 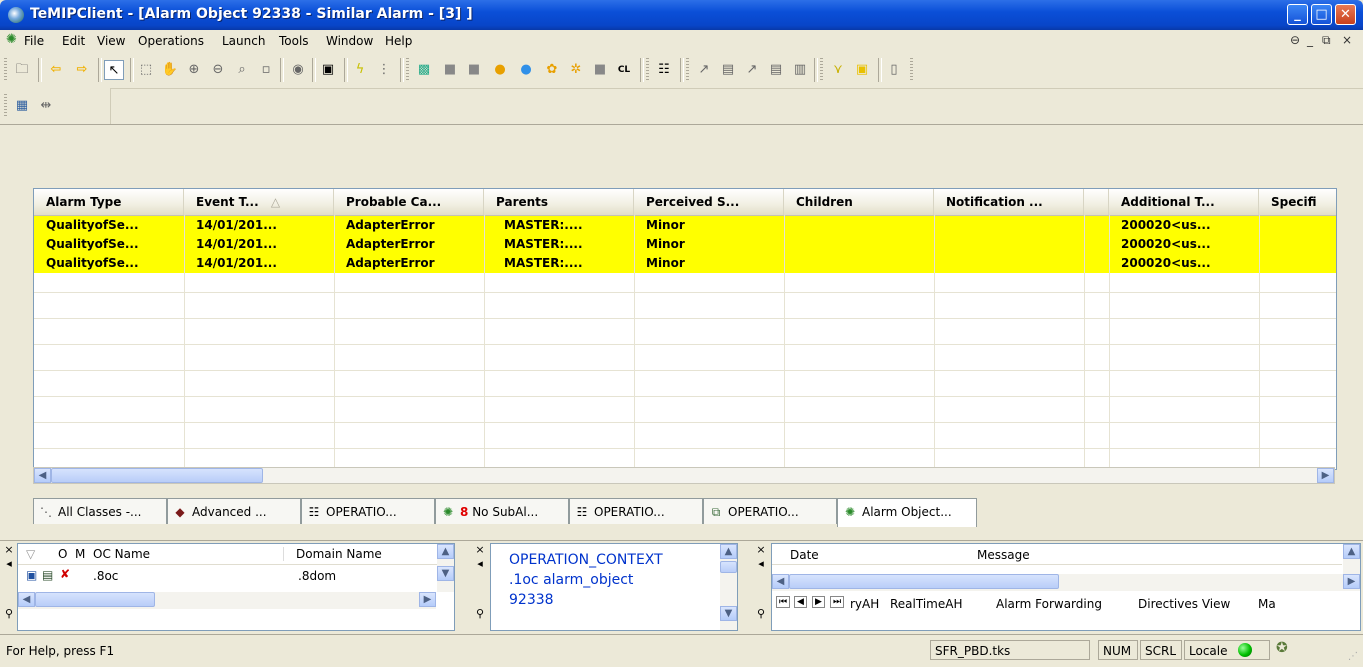 I want to click on oc-vertical-scrollbar: ▲ ▼, so click(x=445, y=568).